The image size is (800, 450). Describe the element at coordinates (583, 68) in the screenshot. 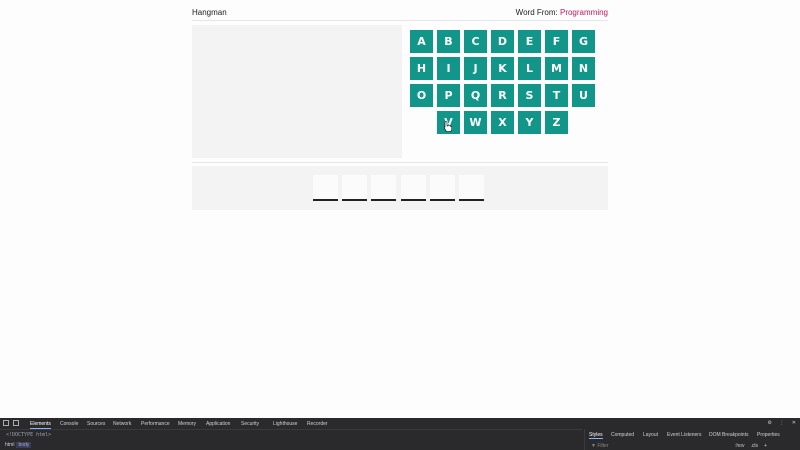

I see `letter-key-n: N` at that location.